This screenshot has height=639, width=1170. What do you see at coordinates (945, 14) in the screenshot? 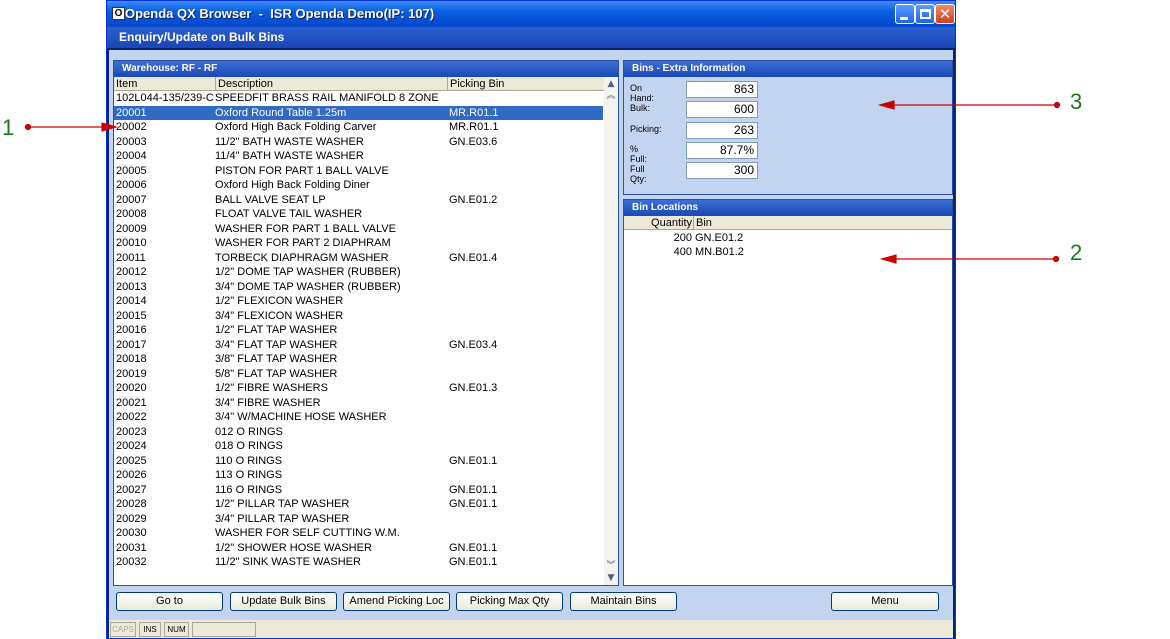
I see `close-button: ✕` at bounding box center [945, 14].